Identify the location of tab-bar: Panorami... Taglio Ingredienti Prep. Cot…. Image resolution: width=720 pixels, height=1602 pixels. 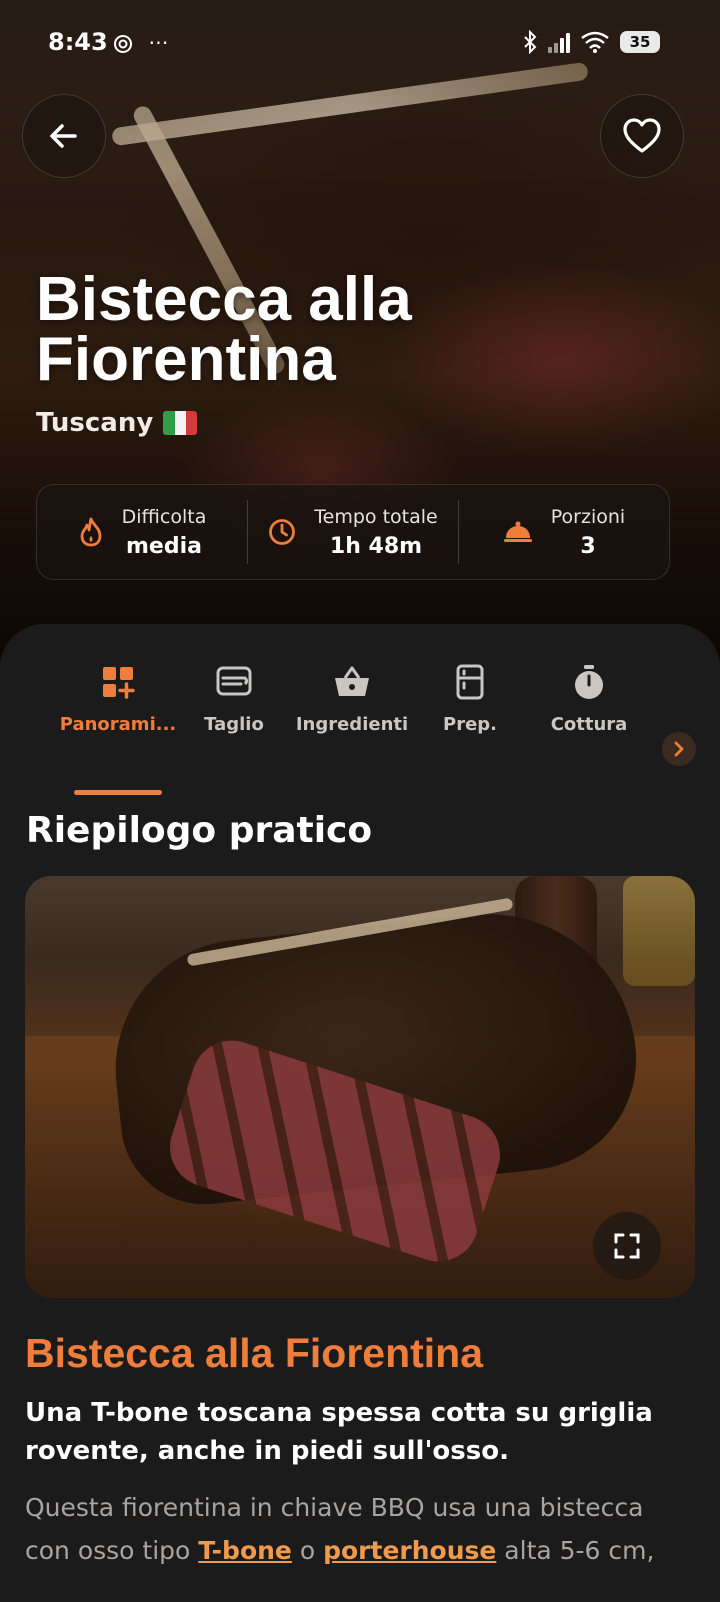
(360, 727).